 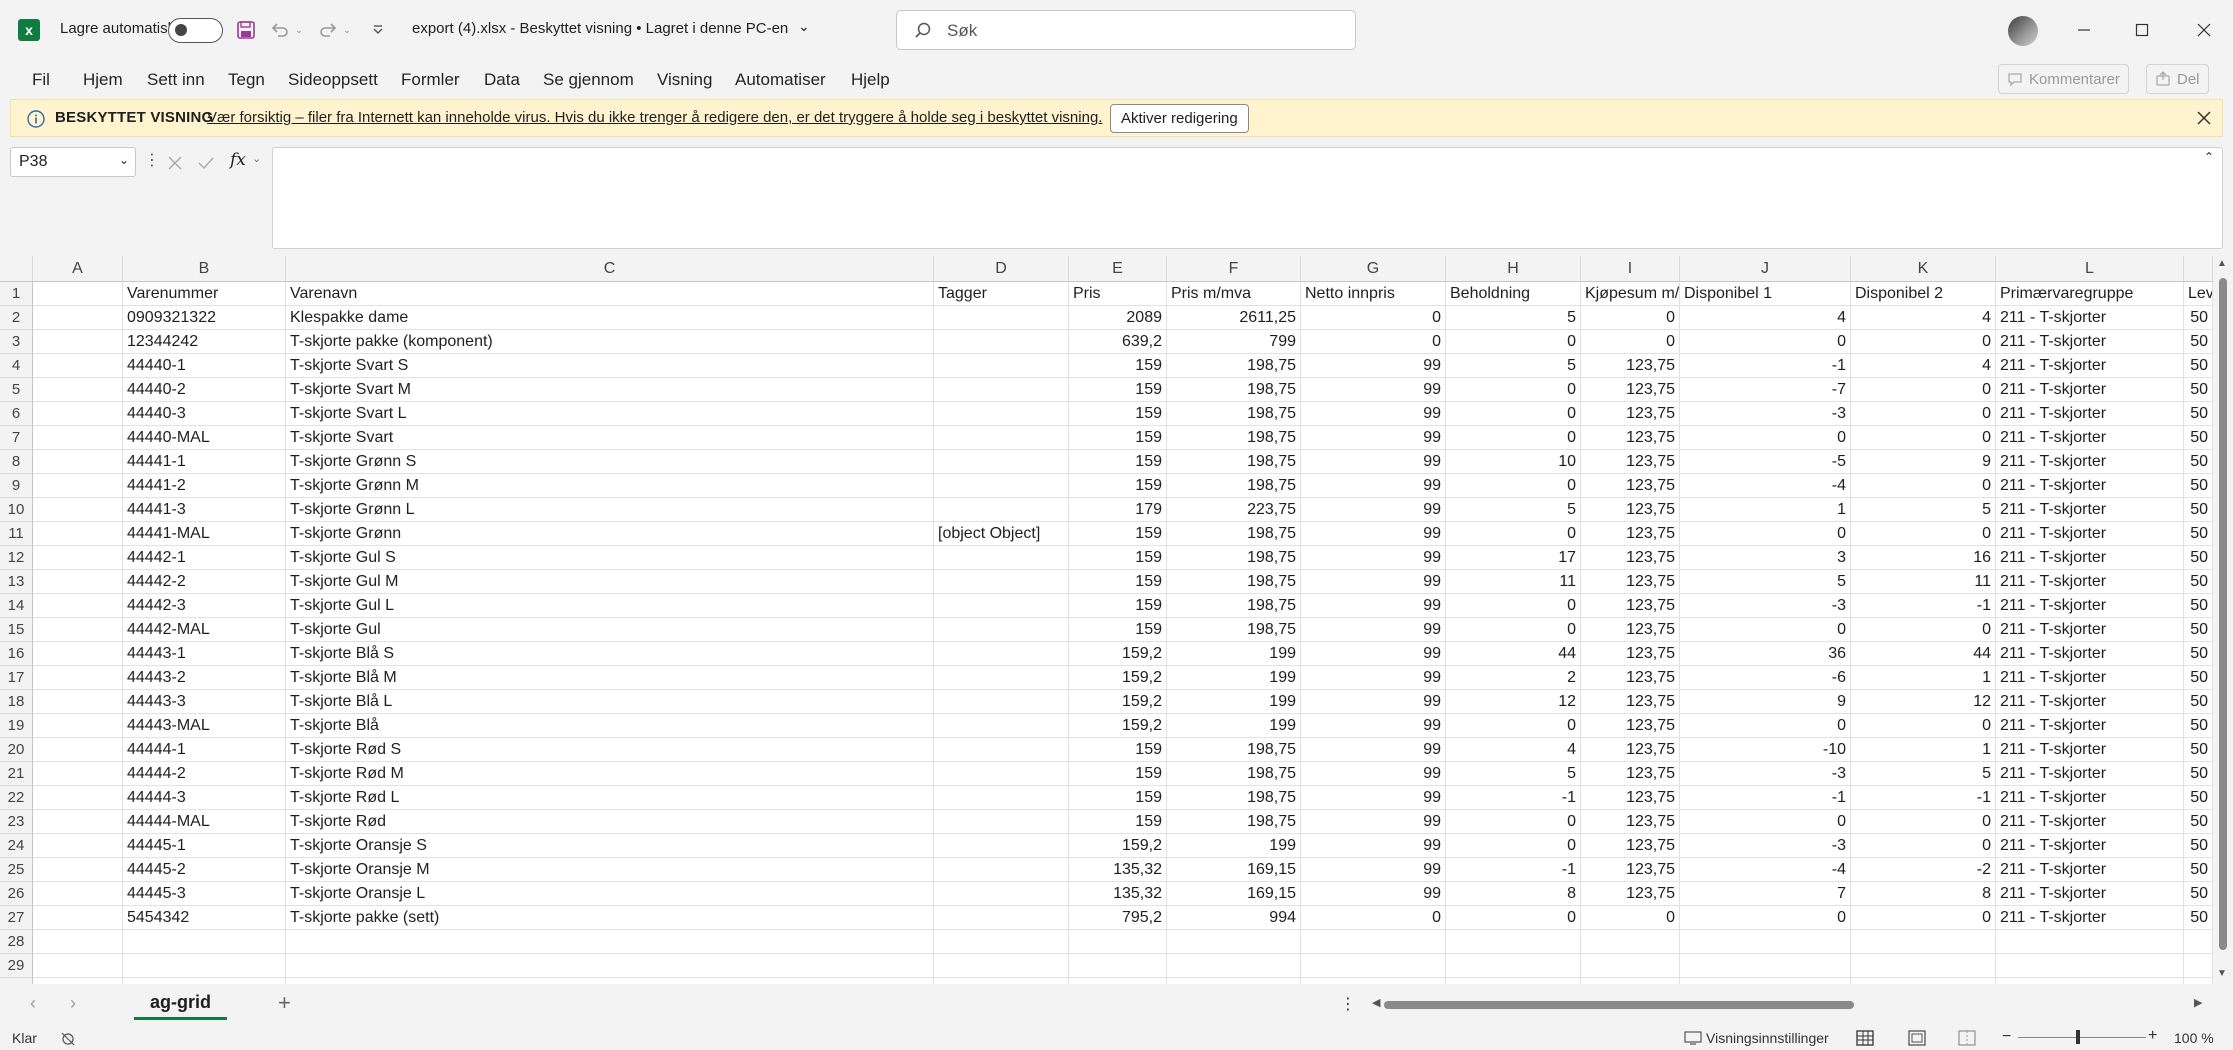 I want to click on close-window-icon, so click(x=2204, y=30).